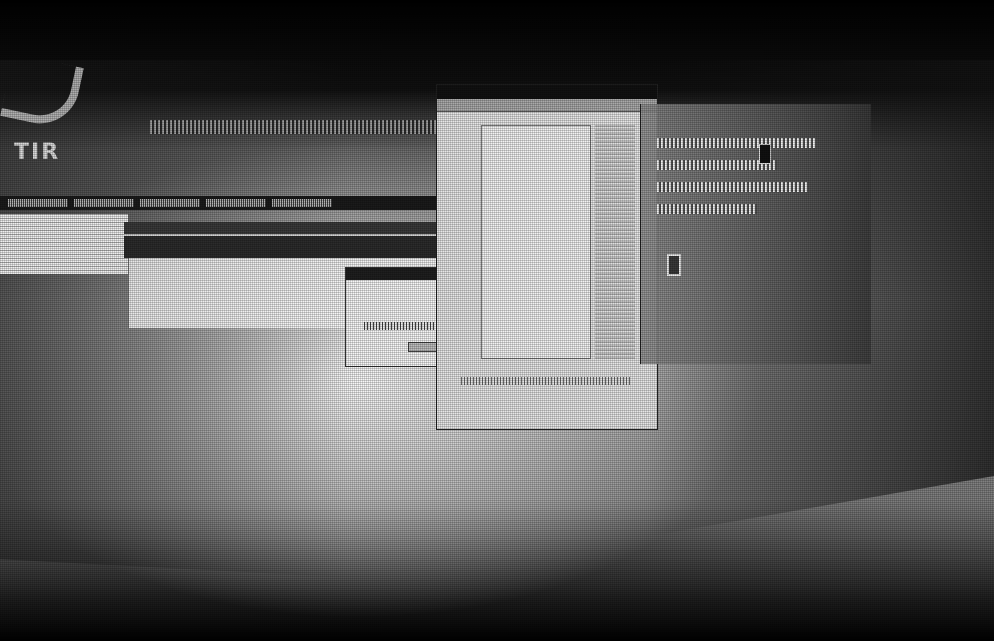  Describe the element at coordinates (546, 381) in the screenshot. I see `file-dialog-status` at that location.